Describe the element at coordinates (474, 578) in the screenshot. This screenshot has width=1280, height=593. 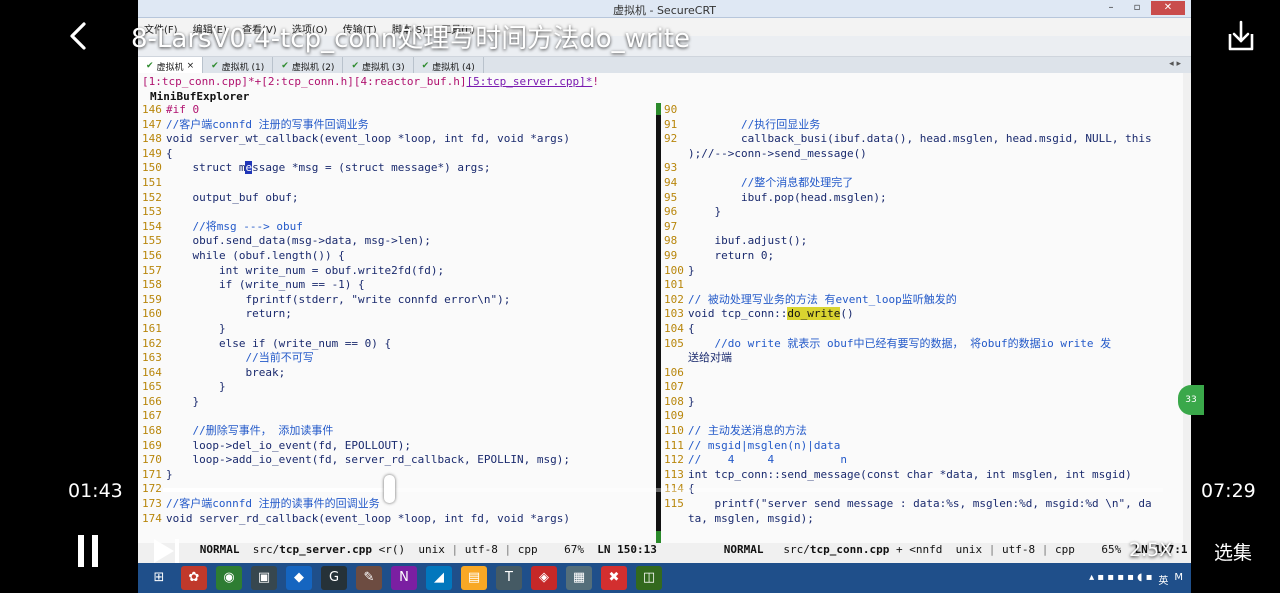
I see `folder-icon: ▤` at that location.